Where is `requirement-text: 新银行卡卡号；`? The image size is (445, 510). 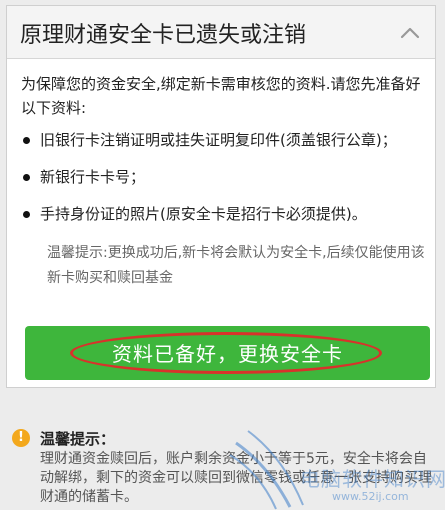
requirement-text: 新银行卡卡号； is located at coordinates (93, 177).